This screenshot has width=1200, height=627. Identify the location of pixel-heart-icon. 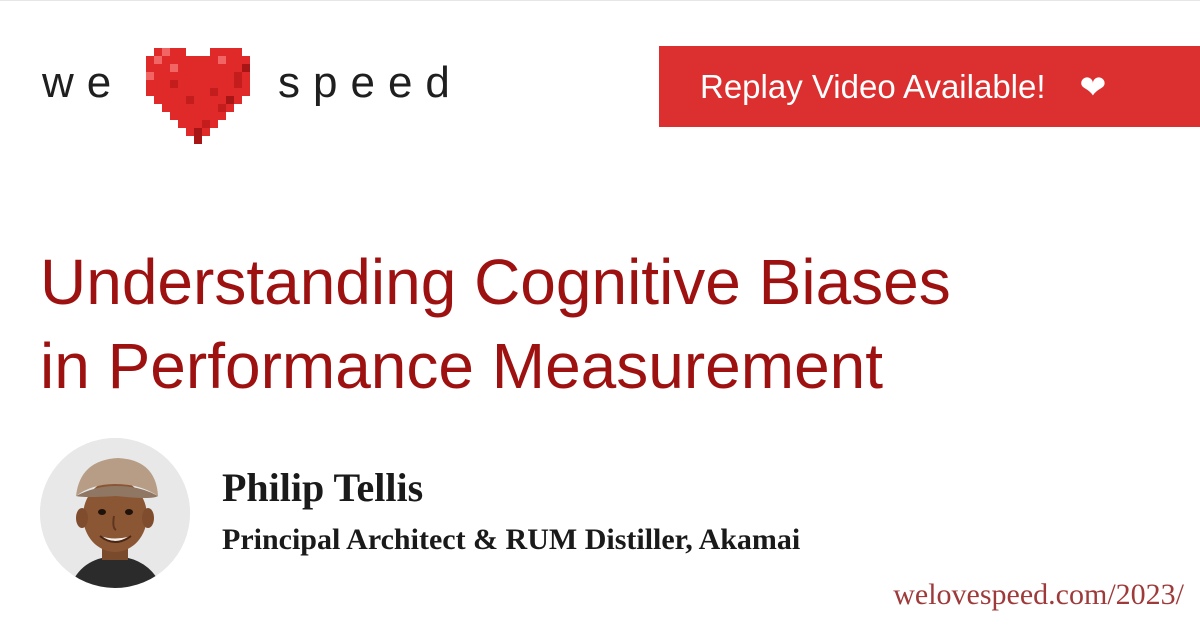
(198, 96).